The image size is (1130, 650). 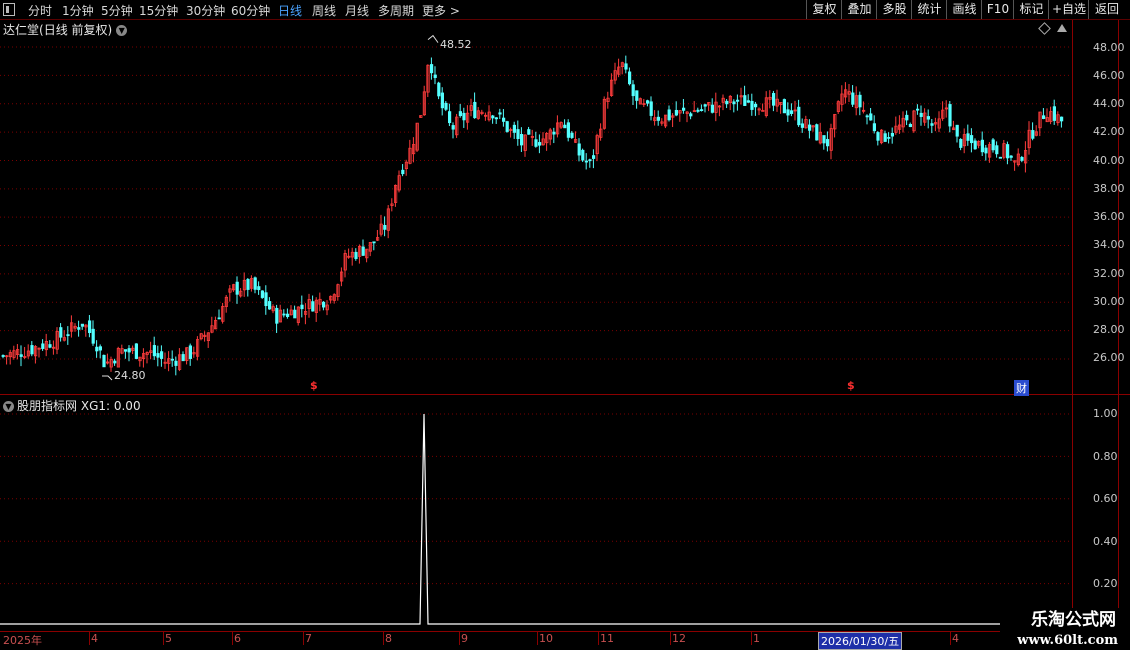 What do you see at coordinates (290, 10) in the screenshot?
I see `period-tab-daily: 日线` at bounding box center [290, 10].